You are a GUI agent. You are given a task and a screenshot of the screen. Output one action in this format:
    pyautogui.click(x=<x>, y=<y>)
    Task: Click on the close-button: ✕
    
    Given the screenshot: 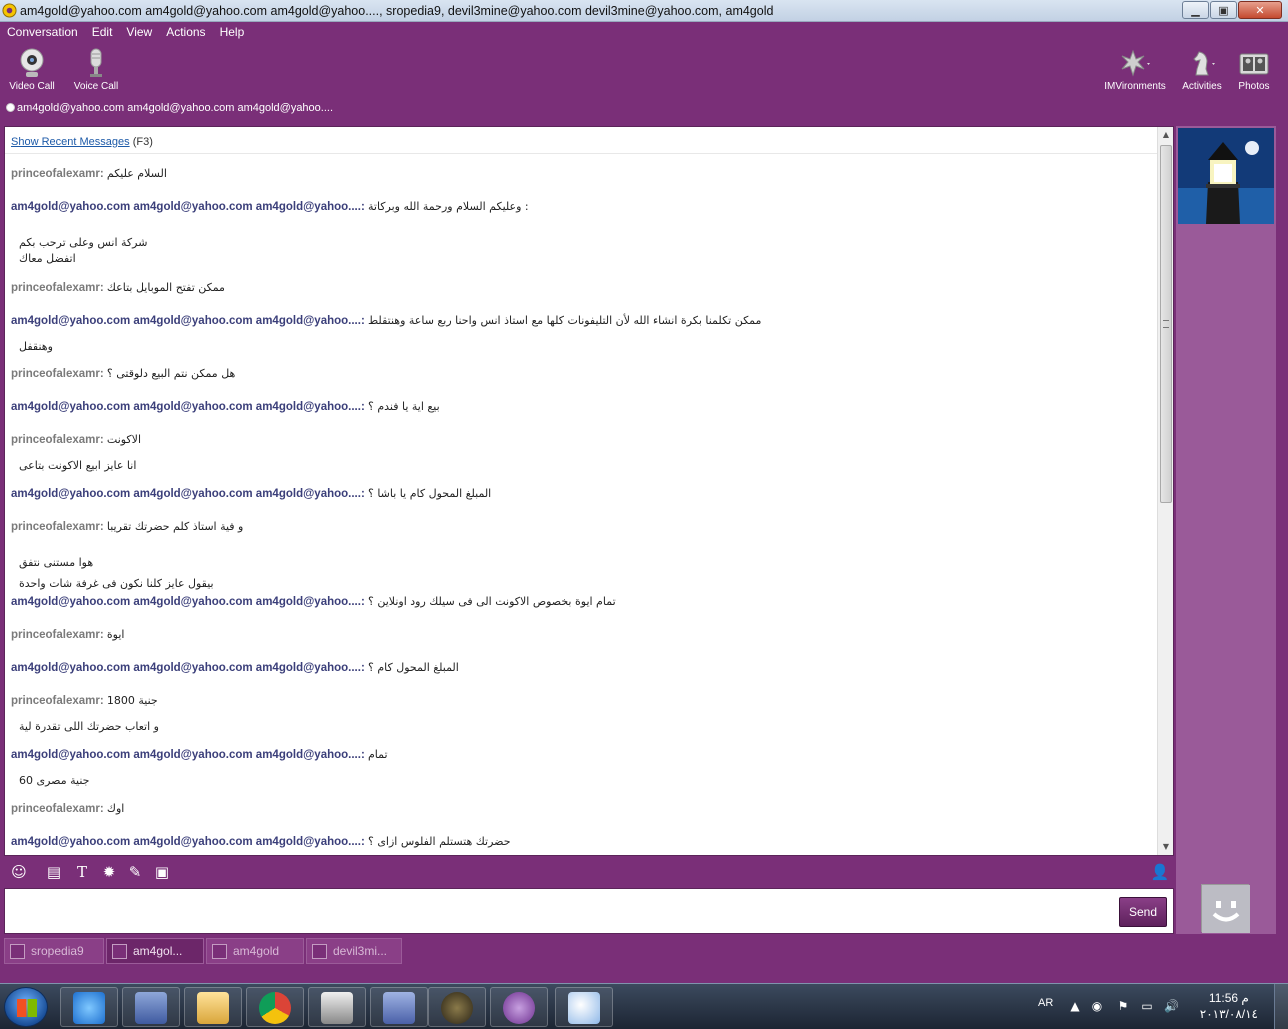 What is the action you would take?
    pyautogui.click(x=1260, y=10)
    